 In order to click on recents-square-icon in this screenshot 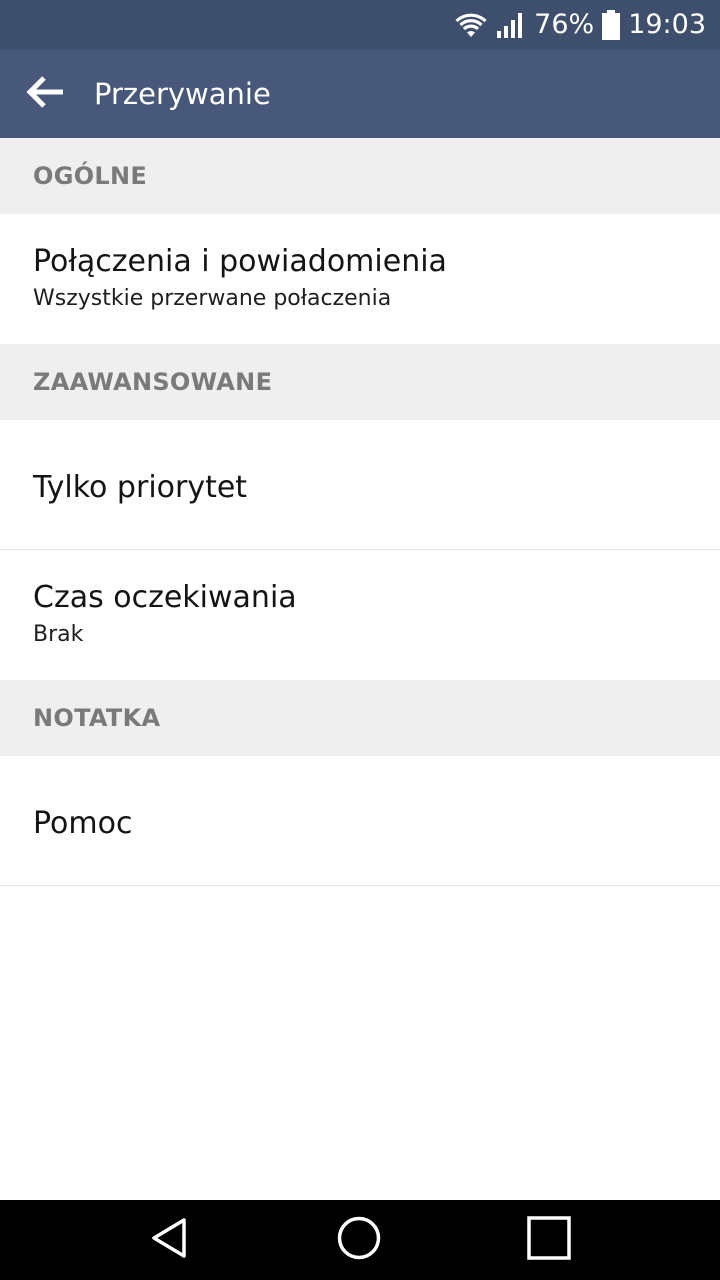, I will do `click(549, 1240)`.